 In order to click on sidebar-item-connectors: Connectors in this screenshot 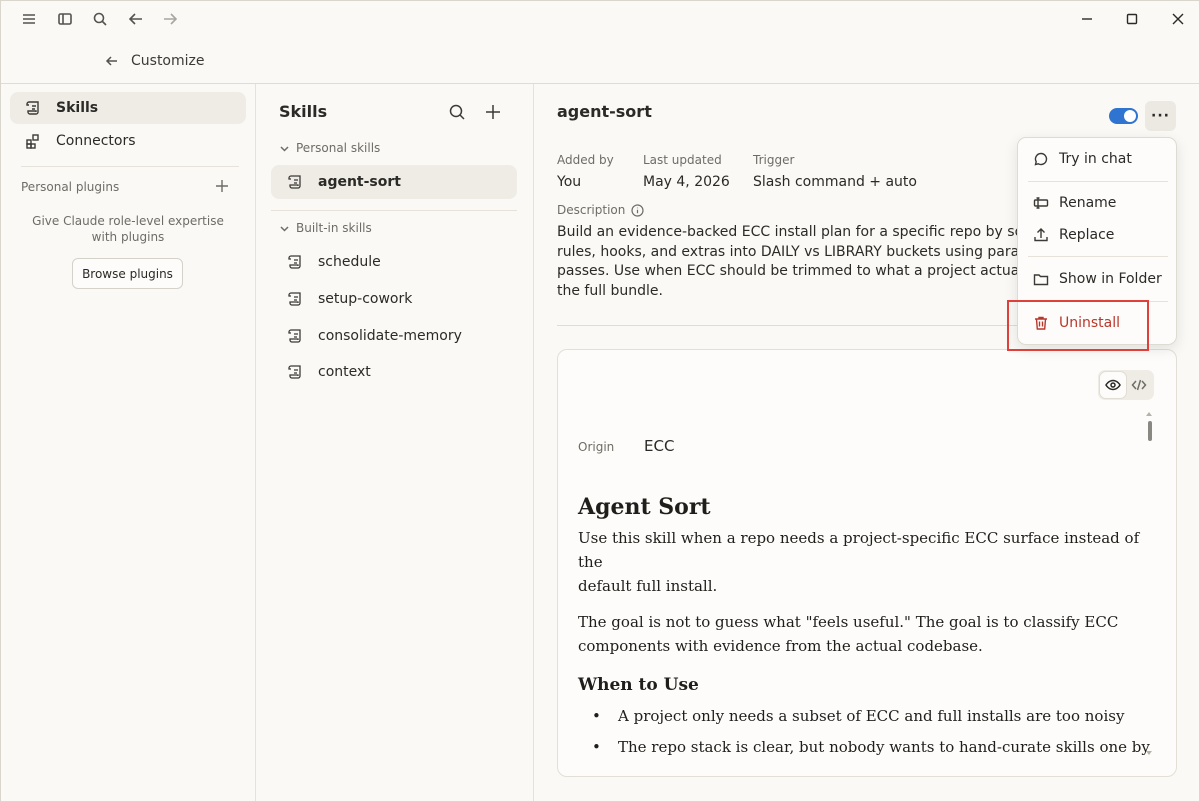, I will do `click(128, 141)`.